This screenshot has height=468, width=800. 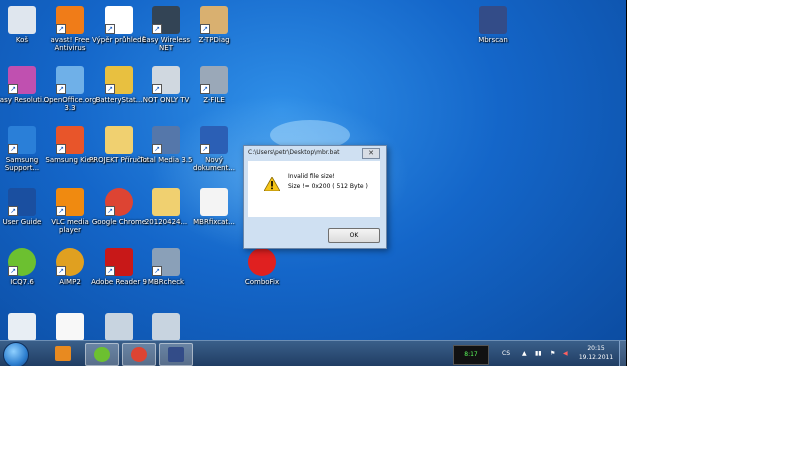 What do you see at coordinates (22, 202) in the screenshot?
I see `user-guide-icon: ↗` at bounding box center [22, 202].